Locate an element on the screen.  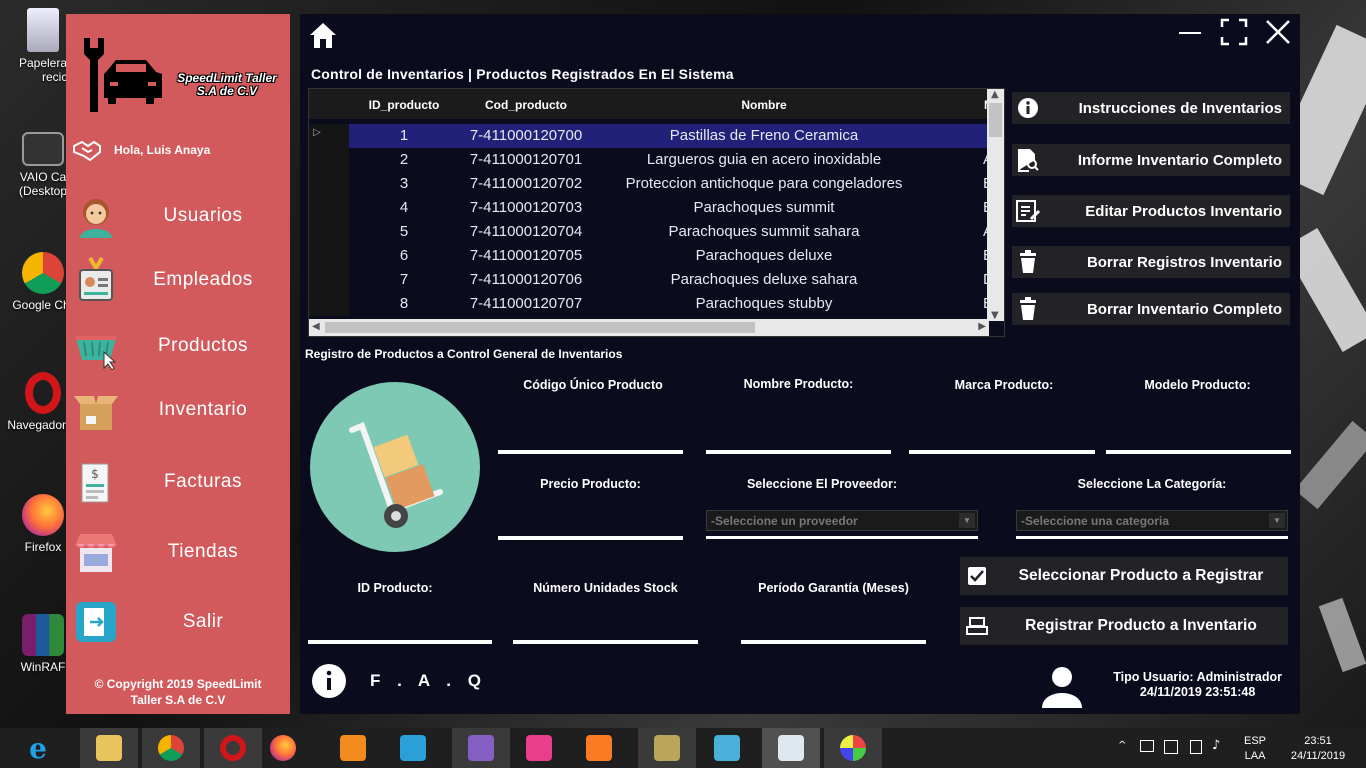
scroll-up-icon: ▲ is located at coordinates (995, 94).